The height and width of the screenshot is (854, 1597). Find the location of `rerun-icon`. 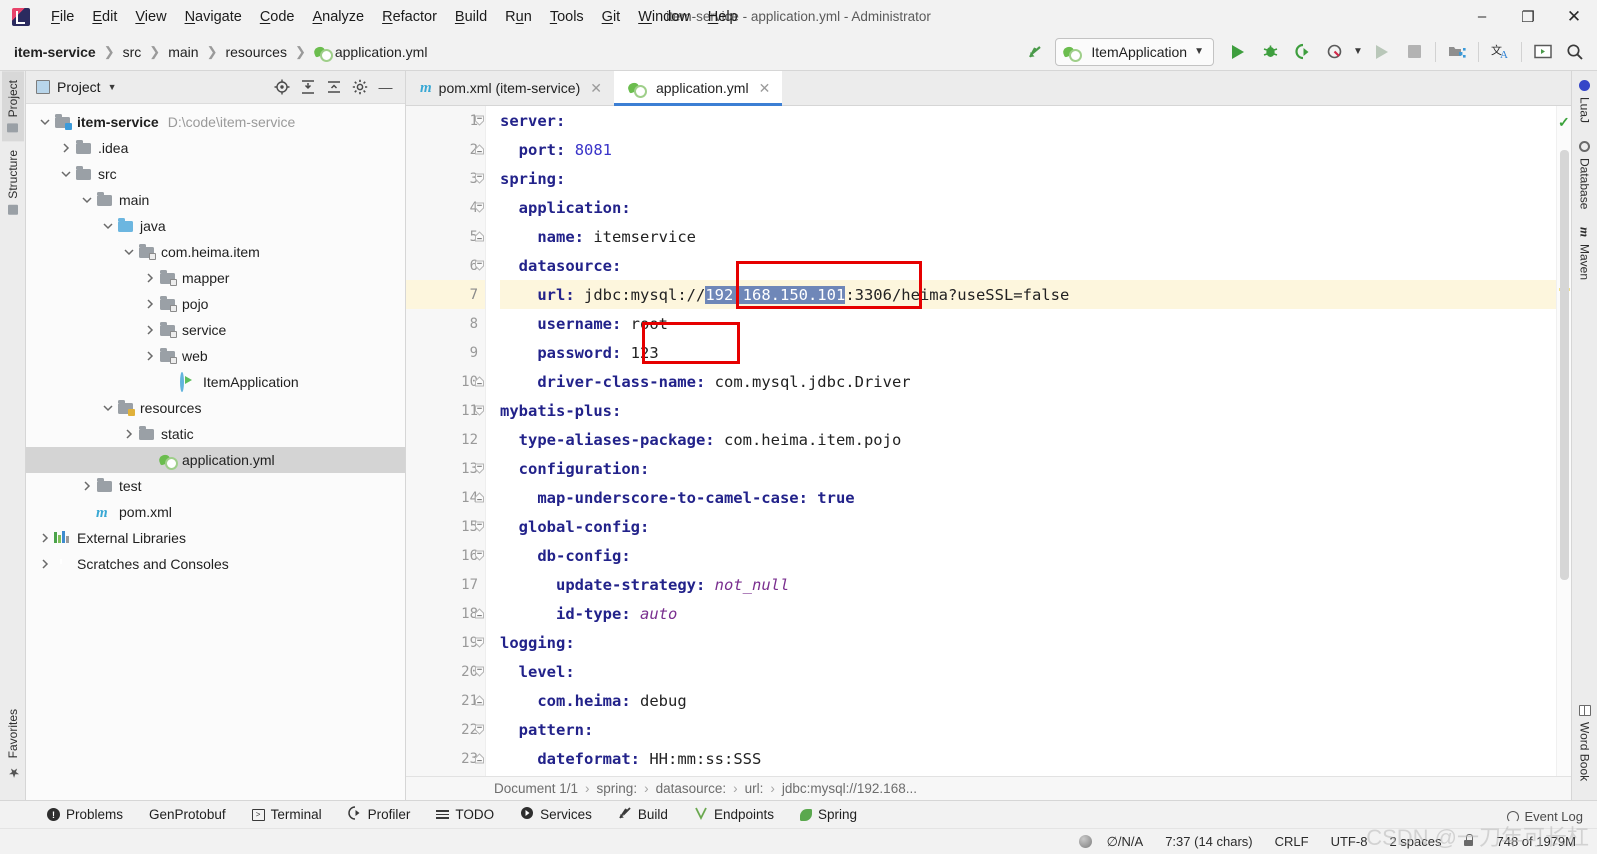

rerun-icon is located at coordinates (1382, 52).